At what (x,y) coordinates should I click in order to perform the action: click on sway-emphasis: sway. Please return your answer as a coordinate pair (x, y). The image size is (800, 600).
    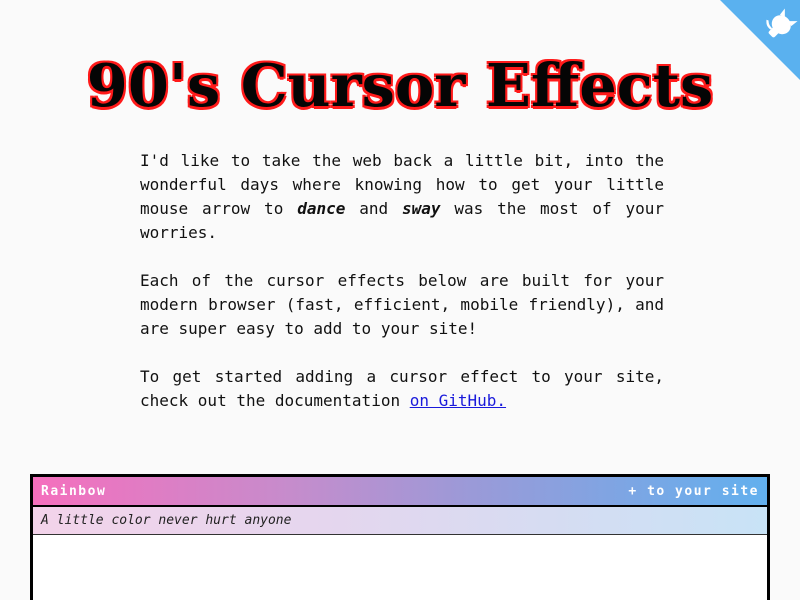
    Looking at the image, I should click on (421, 208).